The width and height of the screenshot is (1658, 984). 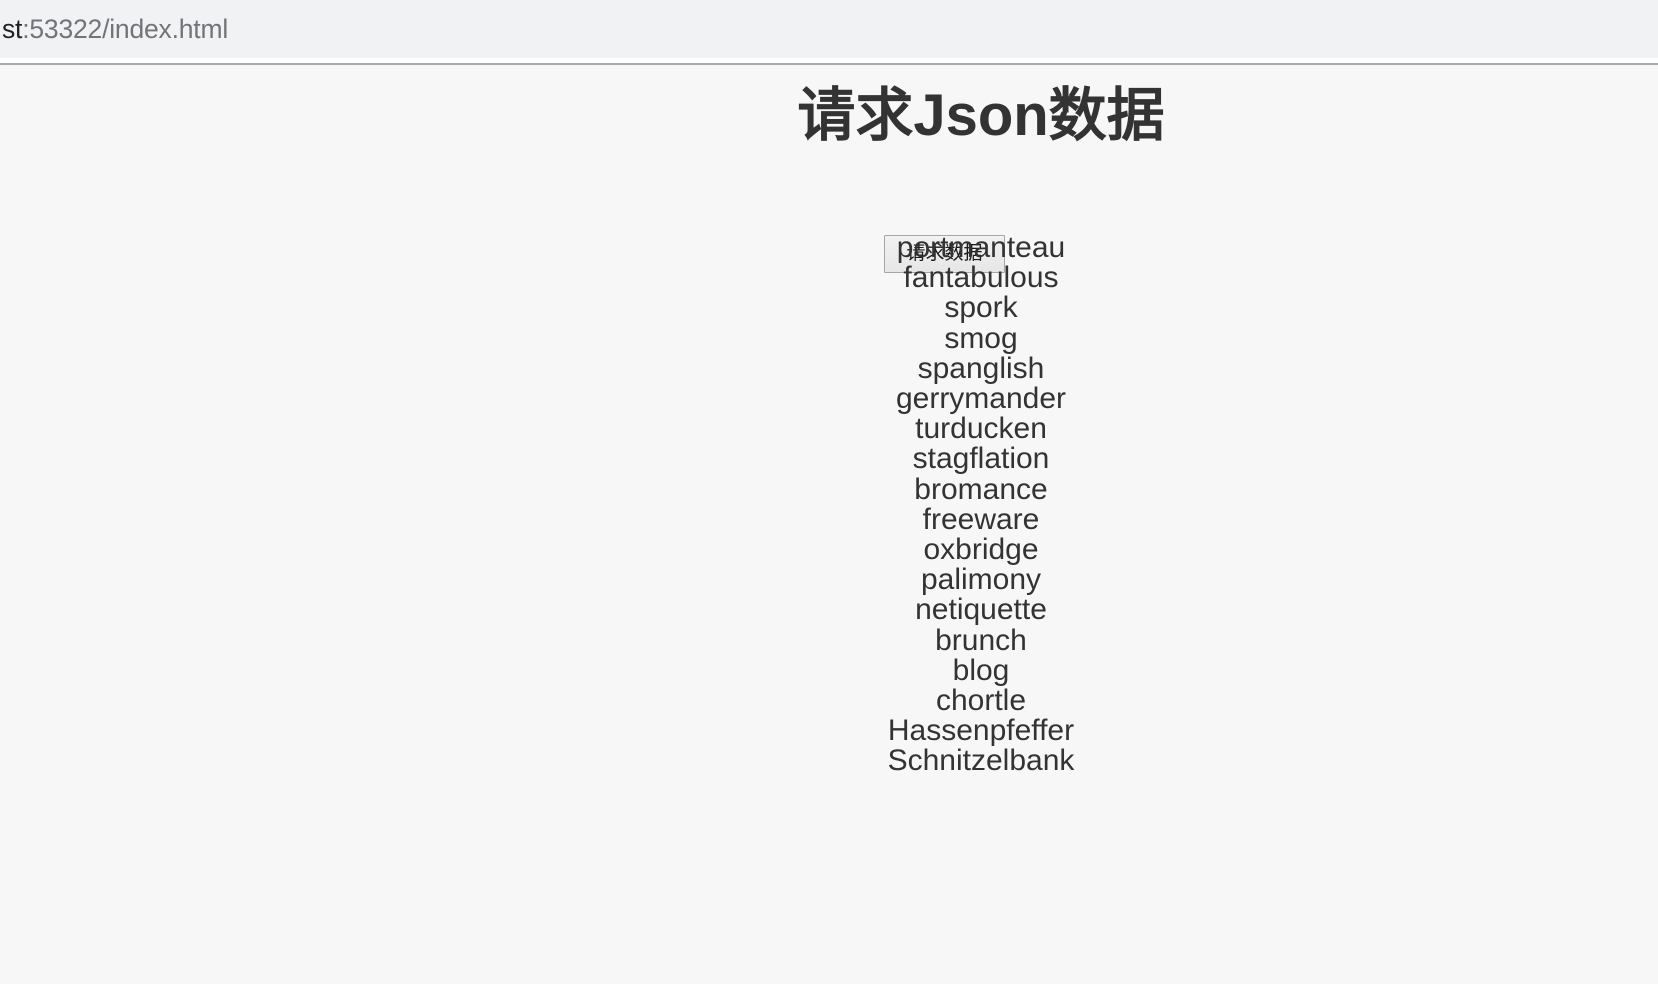 I want to click on word-list-item: spork, so click(x=981, y=308).